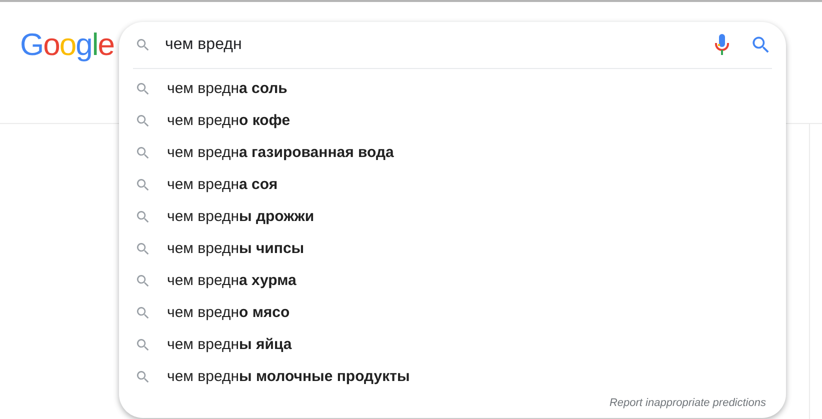  Describe the element at coordinates (687, 403) in the screenshot. I see `report-link: Report inappropriate predictions` at that location.